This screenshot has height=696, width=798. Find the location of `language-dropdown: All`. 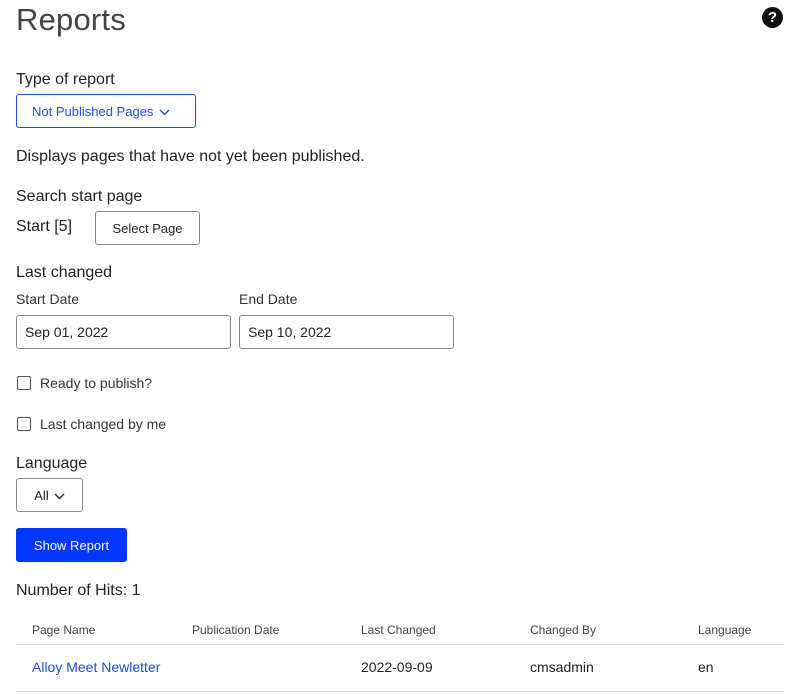

language-dropdown: All is located at coordinates (49, 495).